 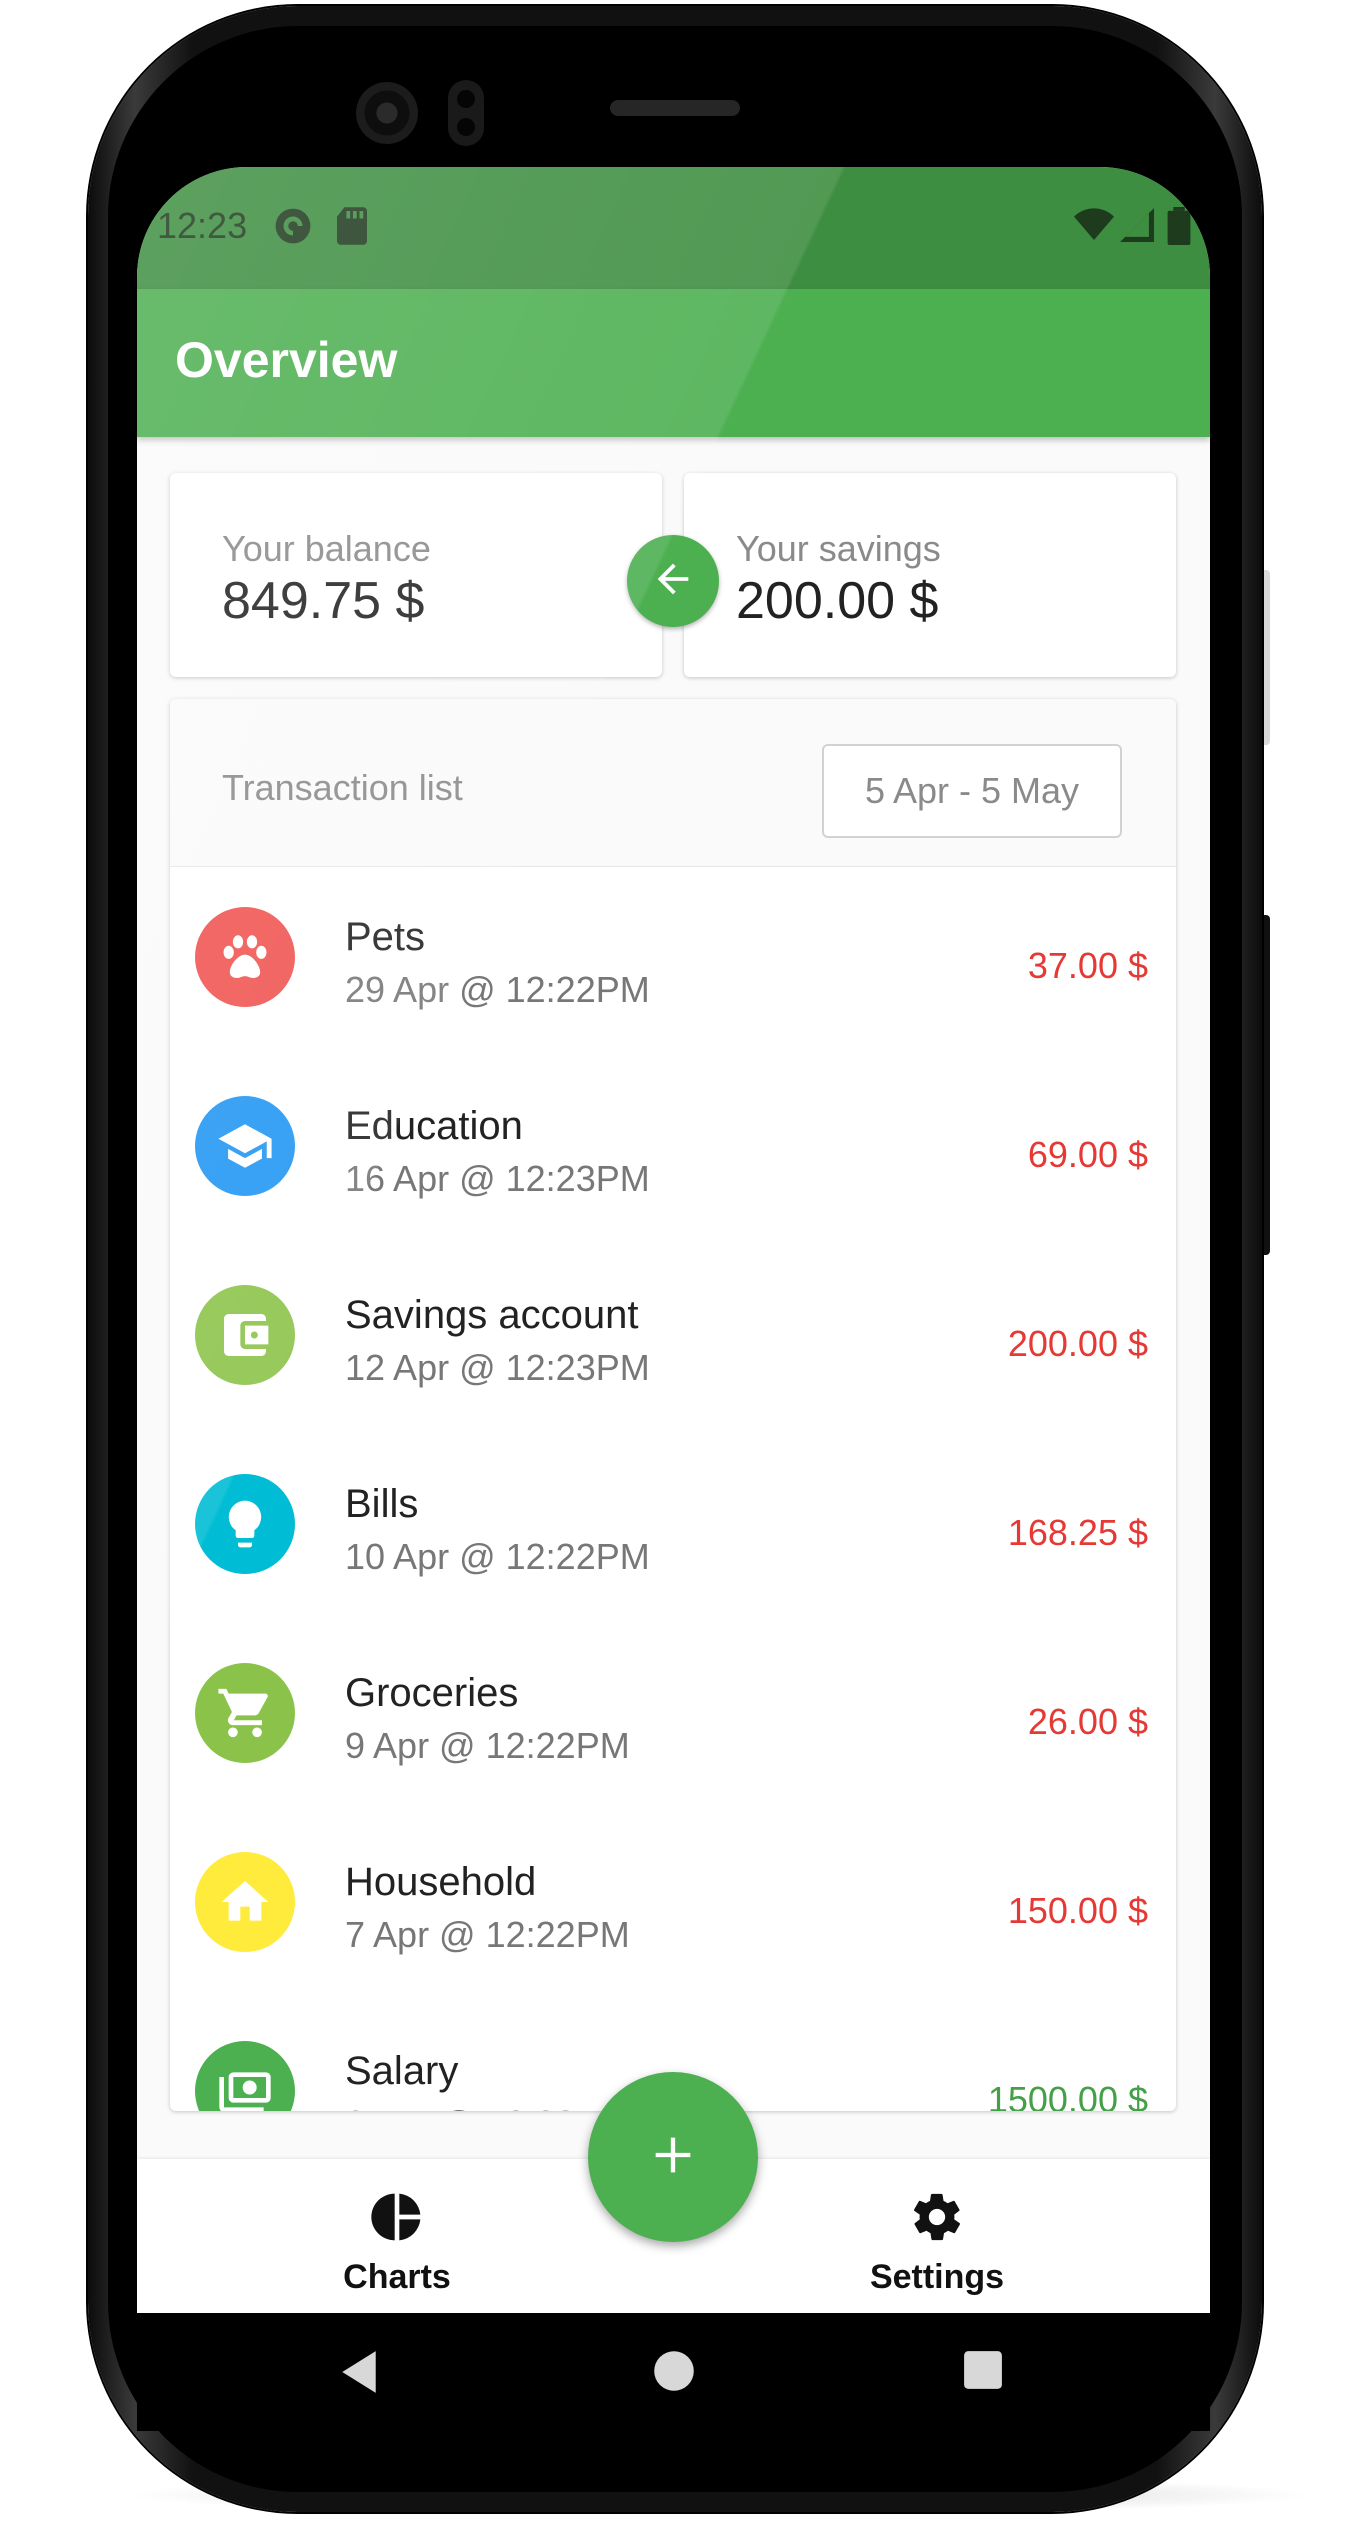 I want to click on date-range-button: 5 Apr - 5 May, so click(x=972, y=791).